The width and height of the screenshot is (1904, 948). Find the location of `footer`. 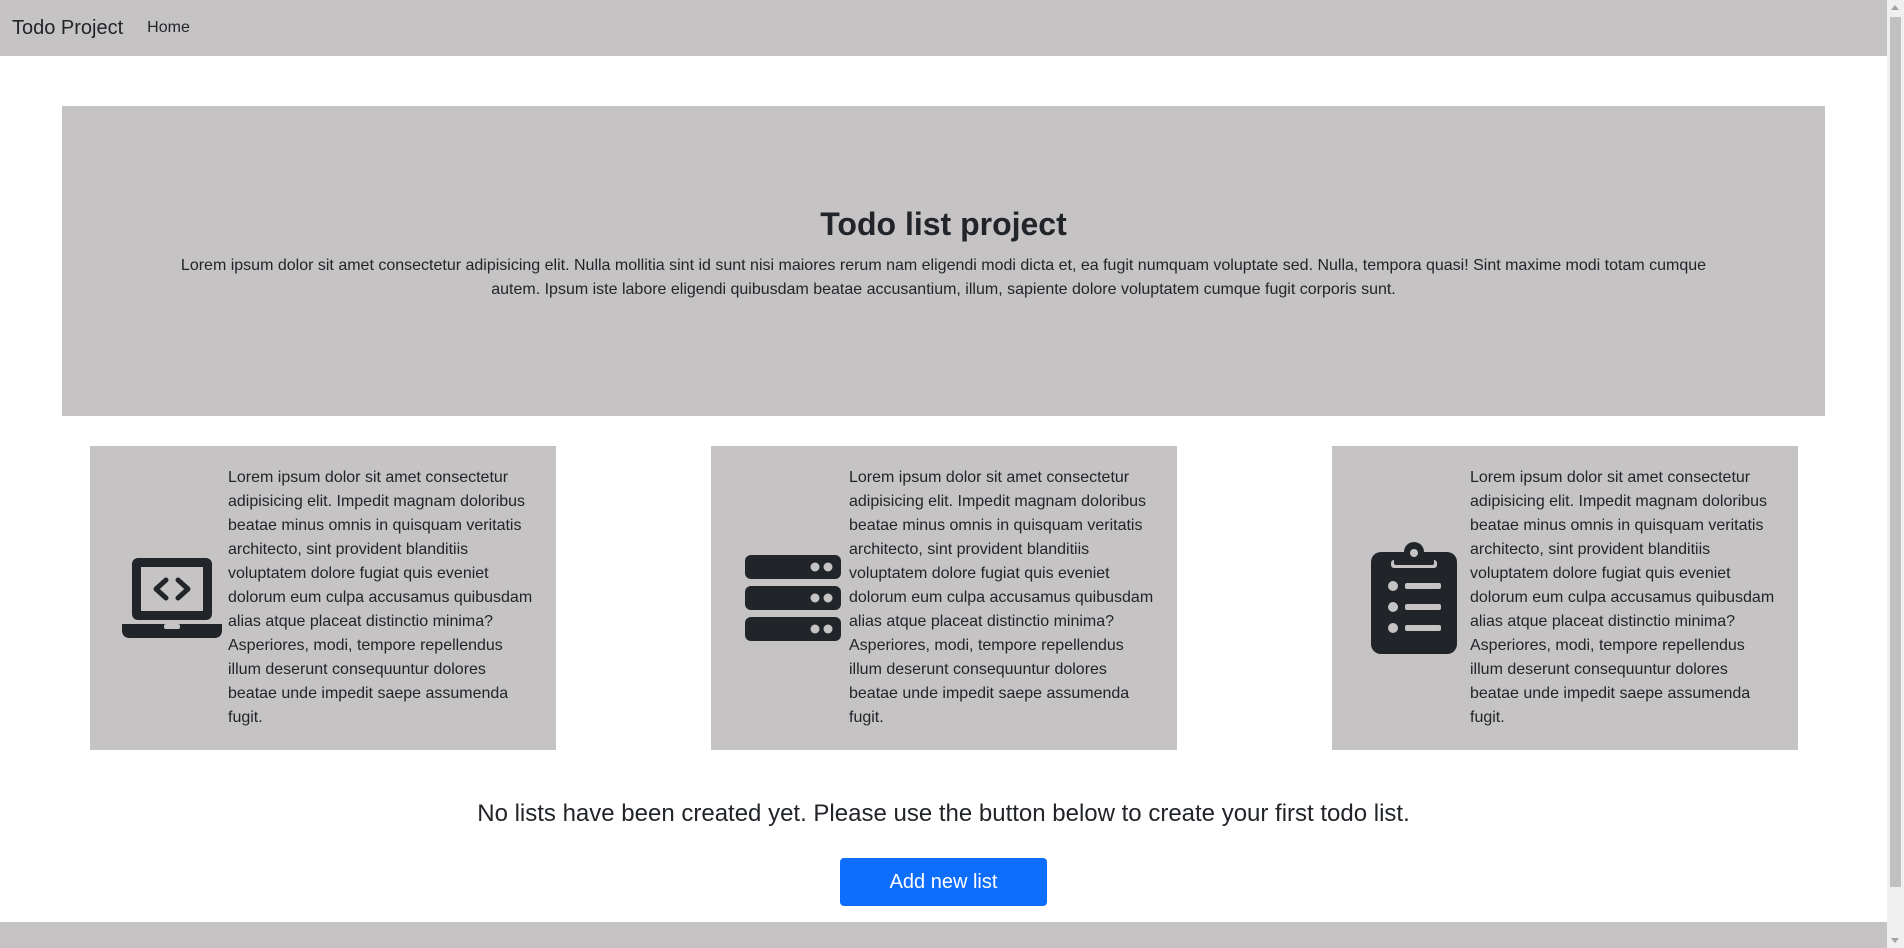

footer is located at coordinates (943, 935).